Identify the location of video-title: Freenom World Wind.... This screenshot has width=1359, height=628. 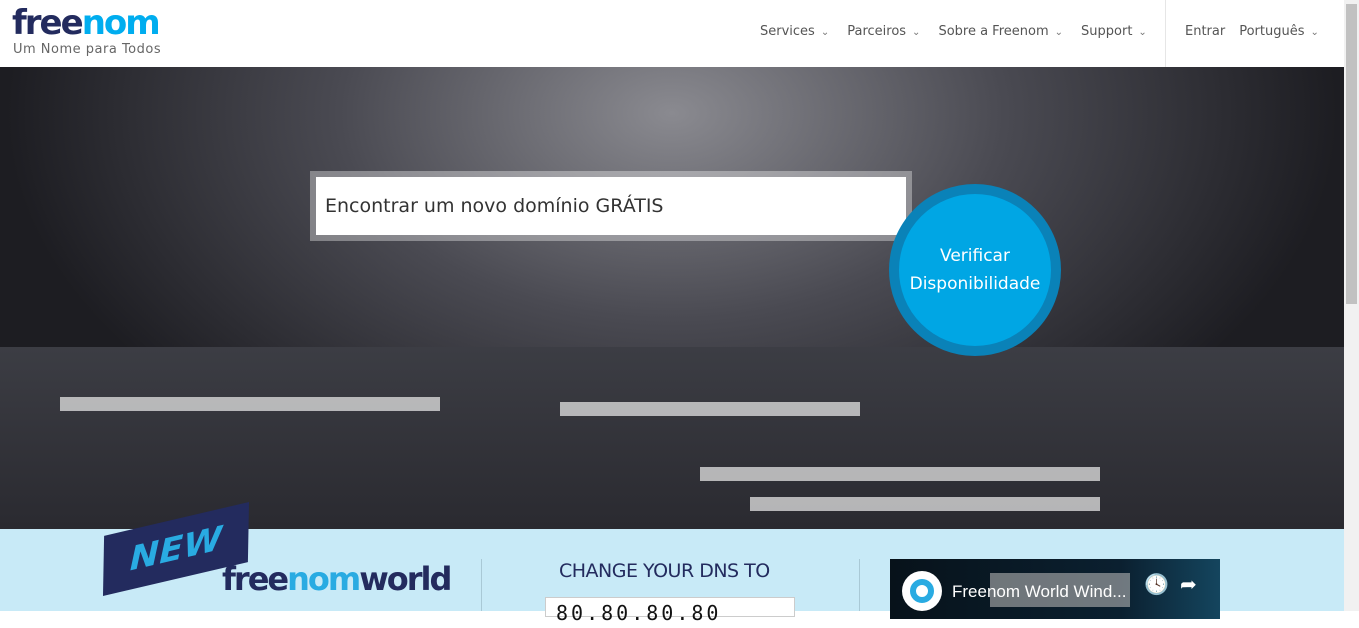
(1039, 592).